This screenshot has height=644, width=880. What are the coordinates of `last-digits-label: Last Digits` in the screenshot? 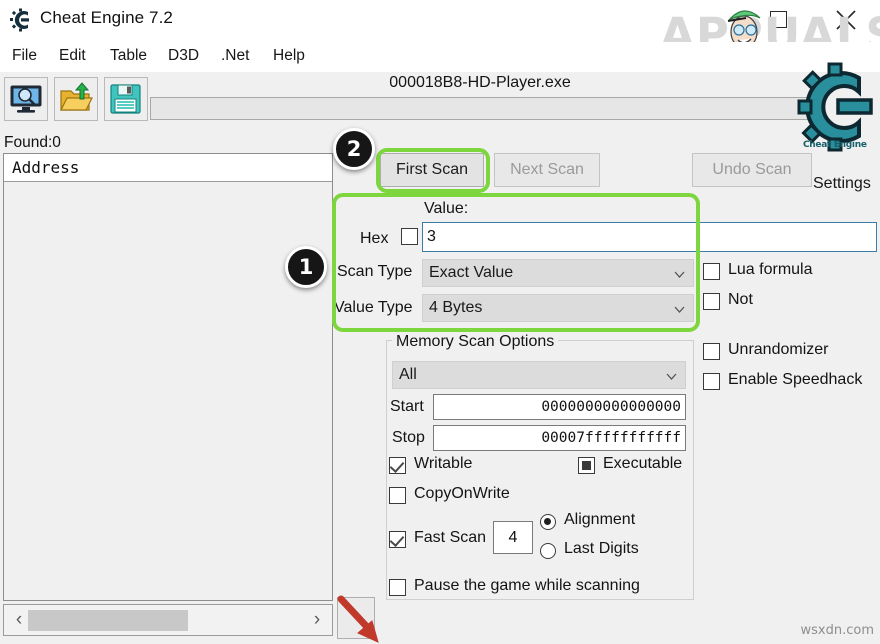 It's located at (601, 548).